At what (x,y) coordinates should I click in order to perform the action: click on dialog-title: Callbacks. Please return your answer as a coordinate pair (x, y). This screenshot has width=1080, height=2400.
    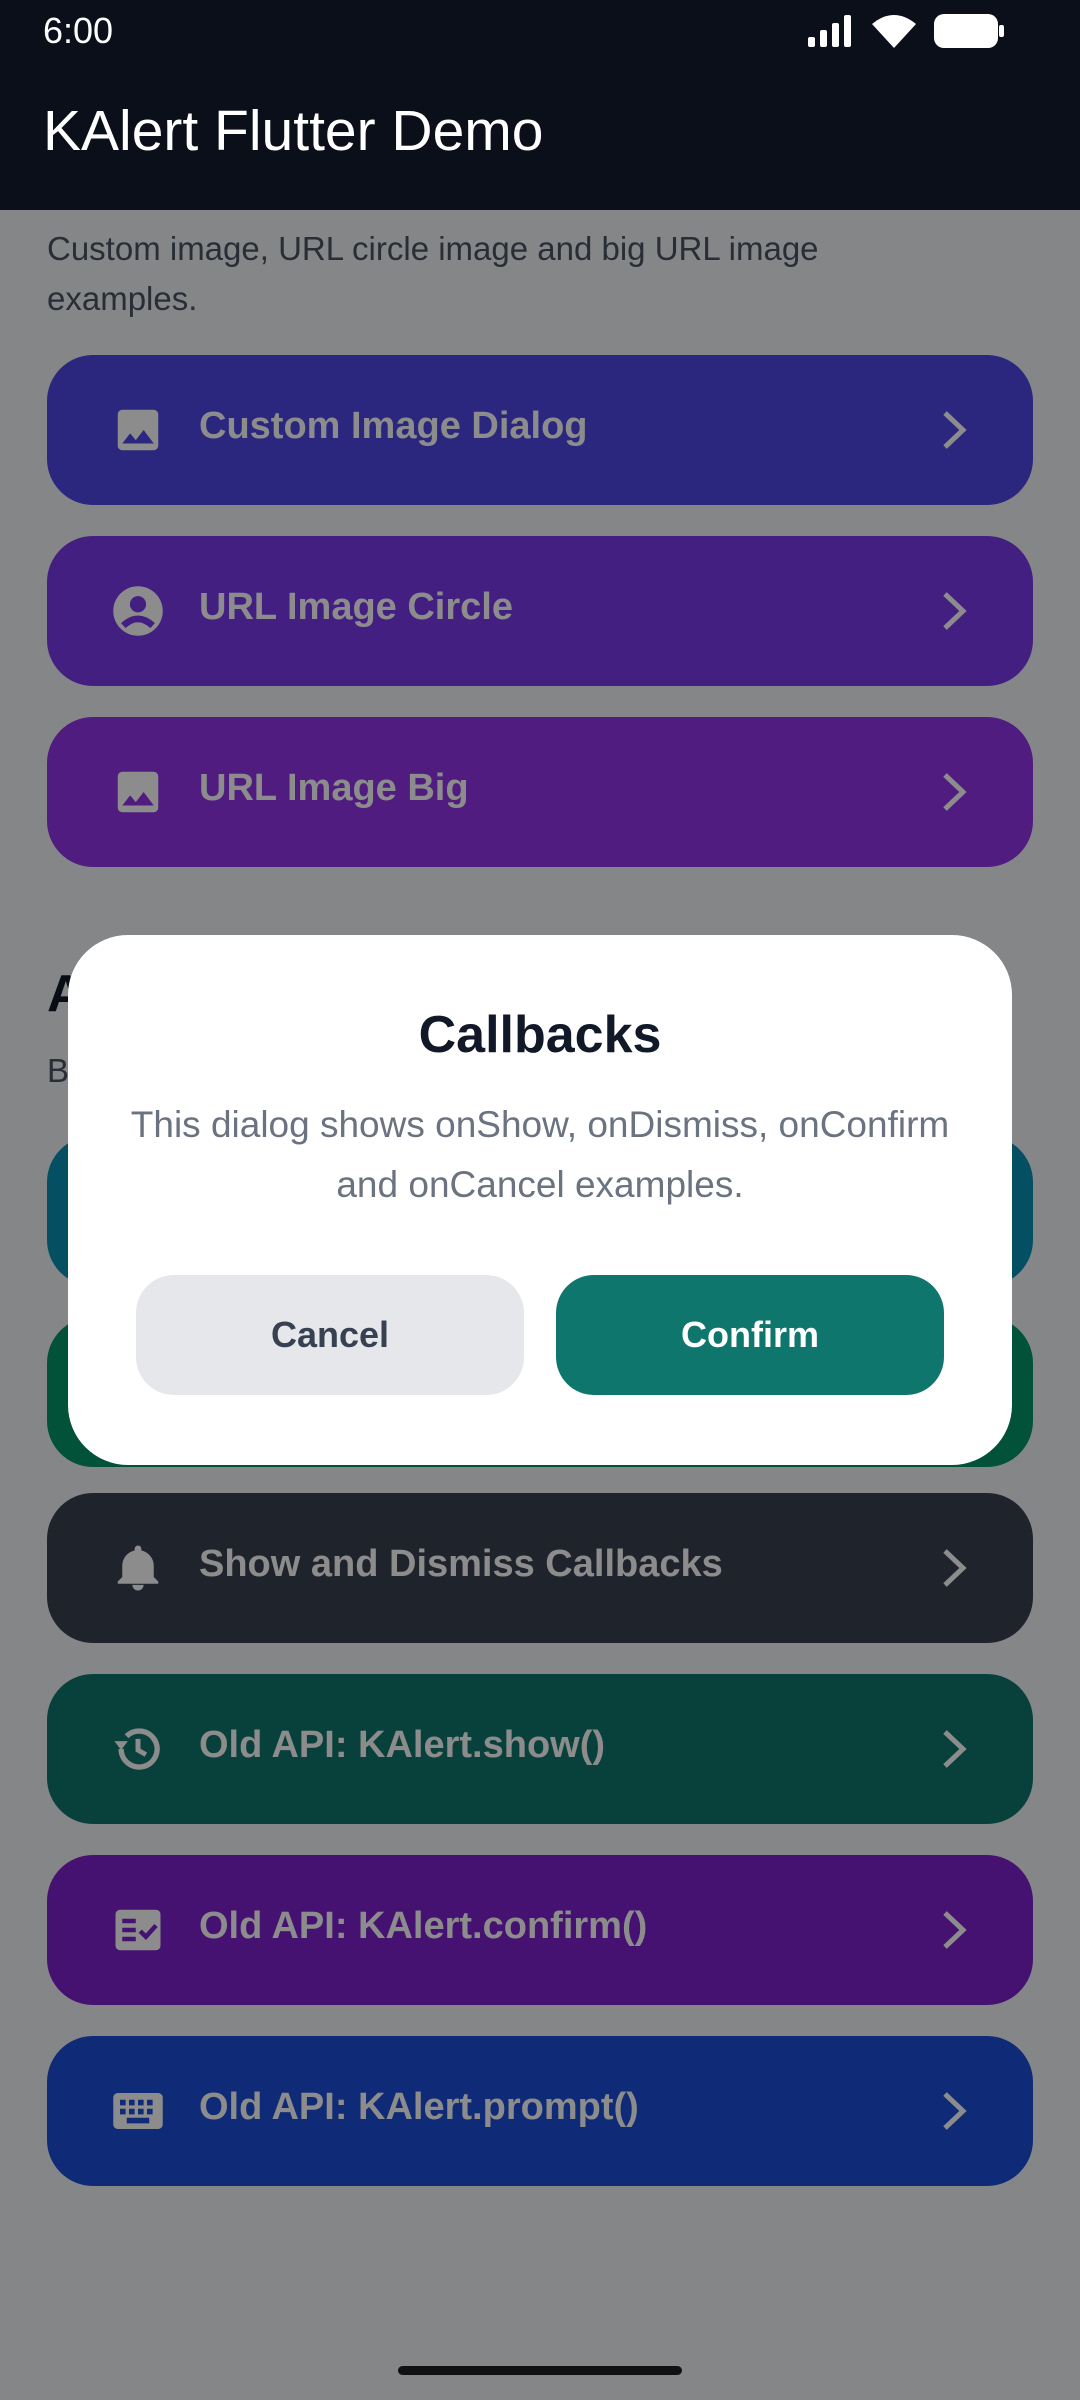
    Looking at the image, I should click on (540, 1035).